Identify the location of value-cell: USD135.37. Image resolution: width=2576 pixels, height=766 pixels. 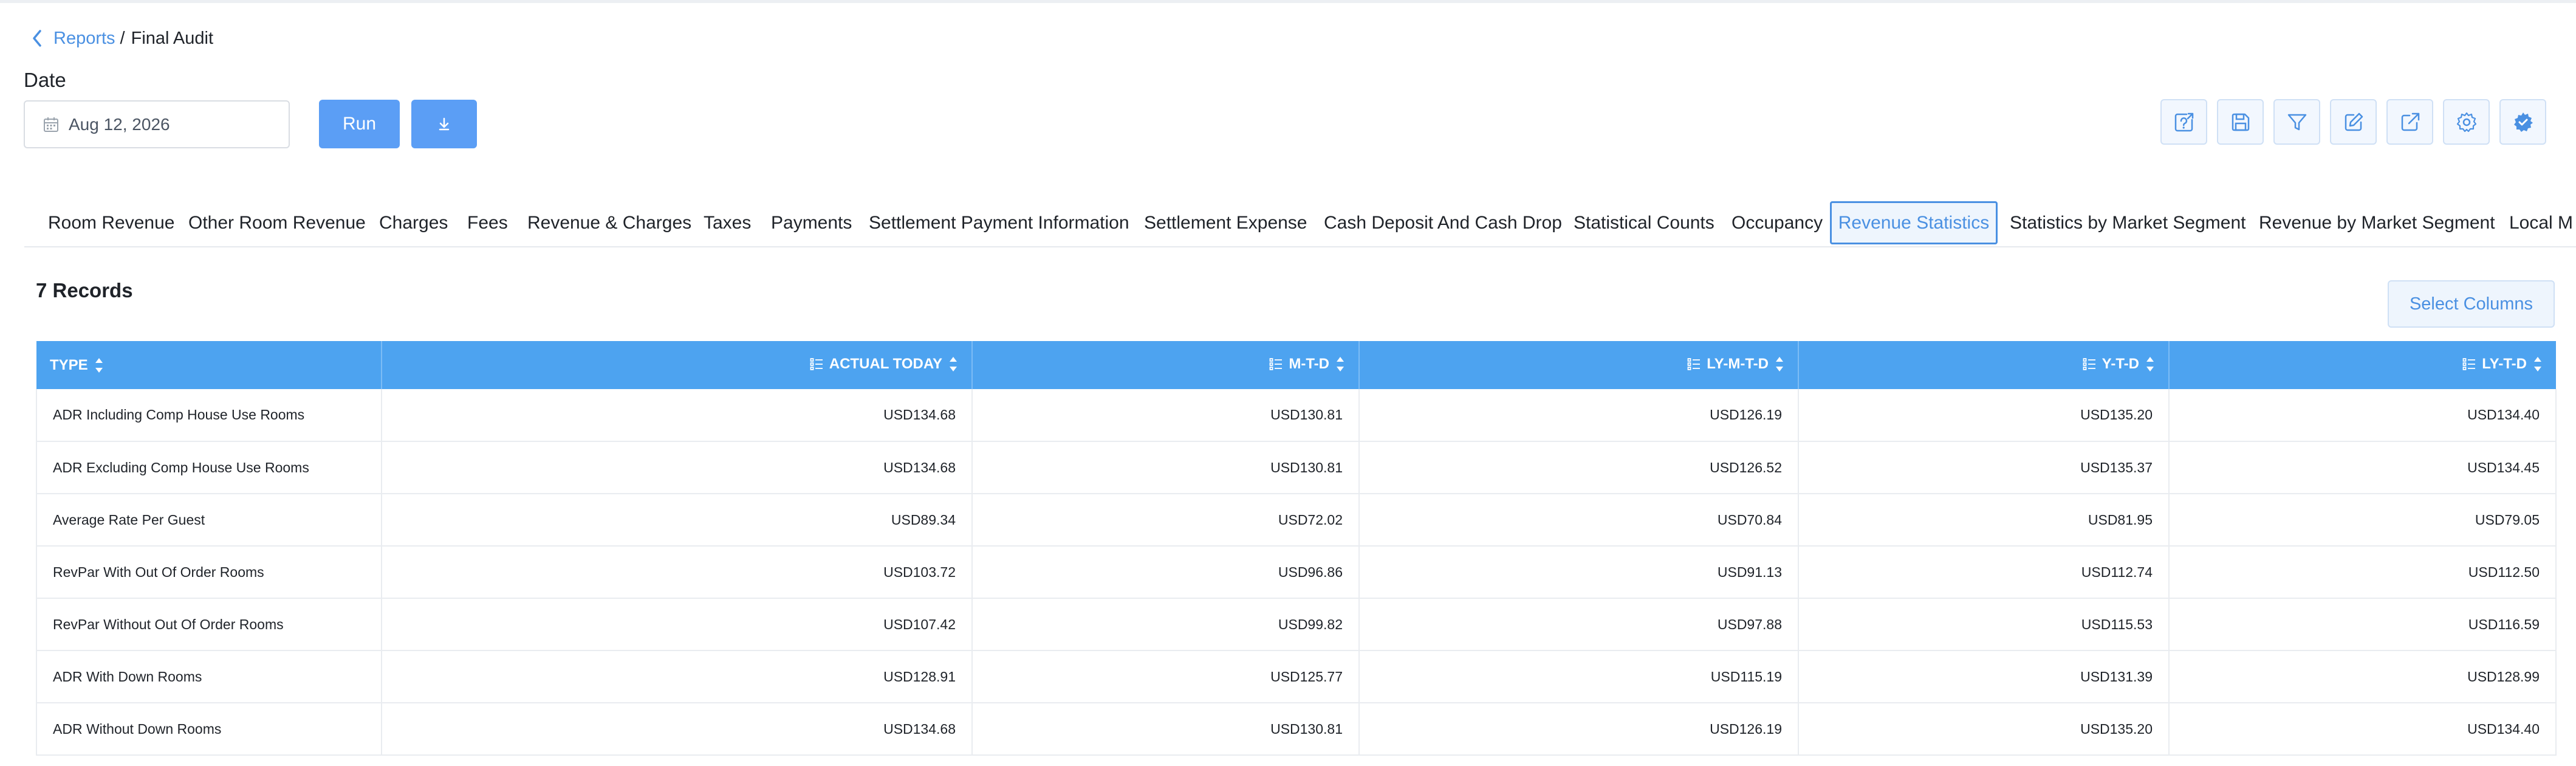
(1984, 467).